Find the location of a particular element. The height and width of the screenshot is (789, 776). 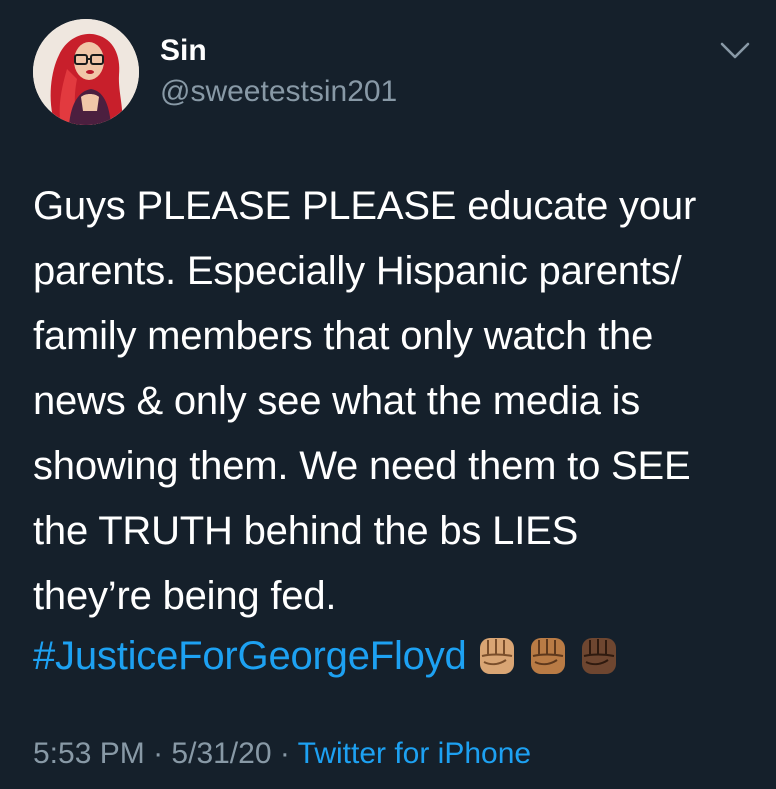

tweet-source-link: Twitter for iPhone is located at coordinates (414, 753).